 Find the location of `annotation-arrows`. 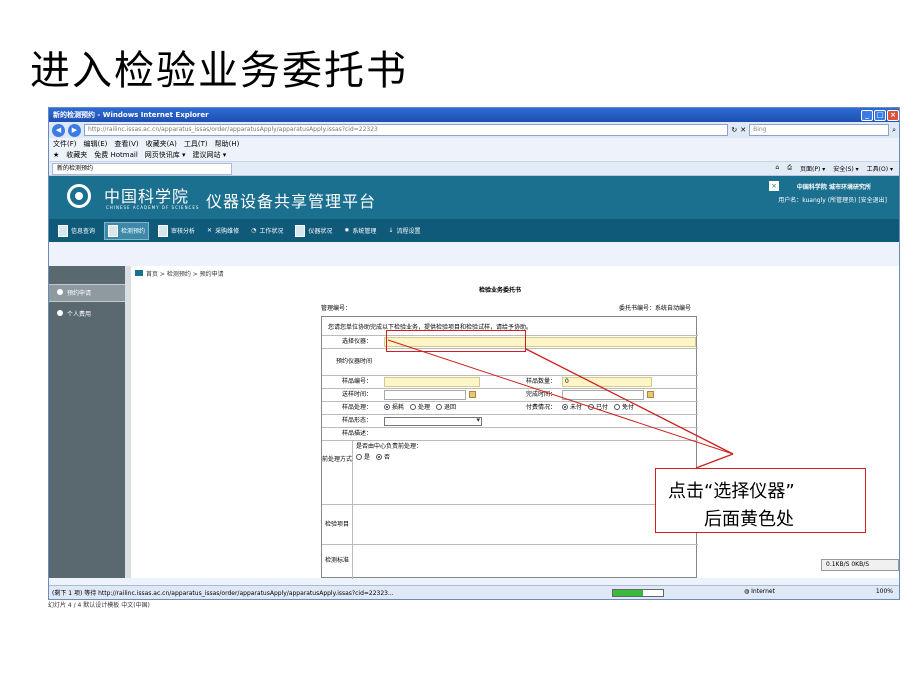

annotation-arrows is located at coordinates (560, 404).